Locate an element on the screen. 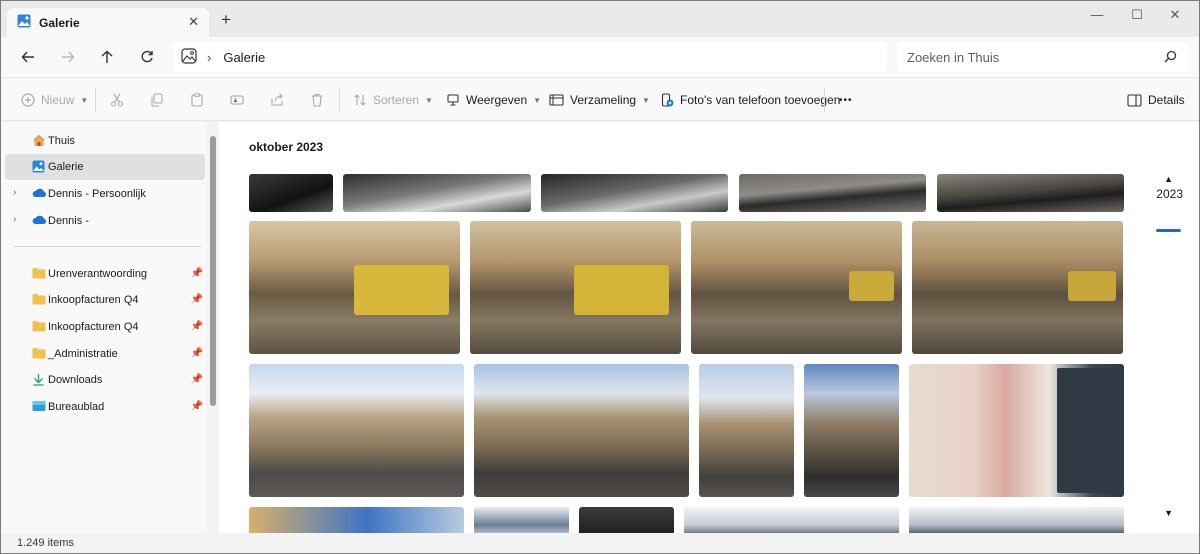 Image resolution: width=1200 pixels, height=554 pixels. collection-button: Verzameling ▼ is located at coordinates (599, 100).